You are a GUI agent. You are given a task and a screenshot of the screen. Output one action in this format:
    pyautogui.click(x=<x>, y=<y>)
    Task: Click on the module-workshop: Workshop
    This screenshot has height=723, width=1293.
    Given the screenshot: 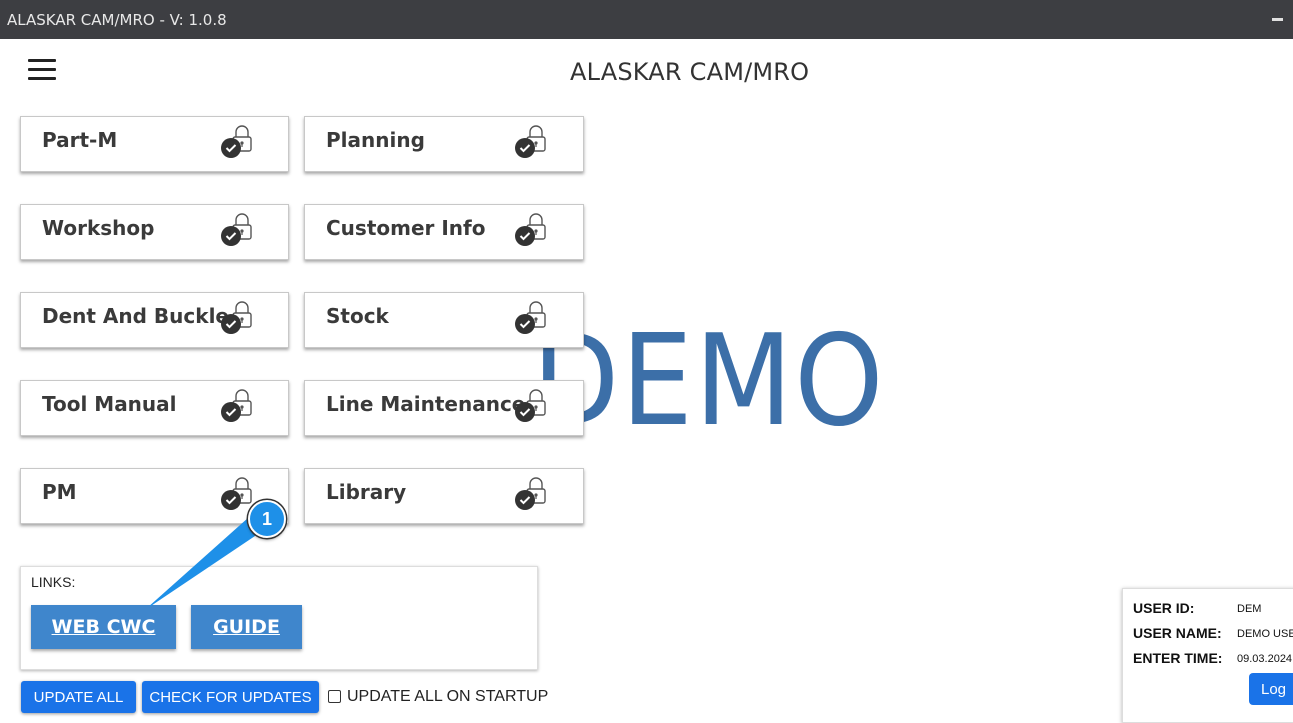 What is the action you would take?
    pyautogui.click(x=154, y=232)
    